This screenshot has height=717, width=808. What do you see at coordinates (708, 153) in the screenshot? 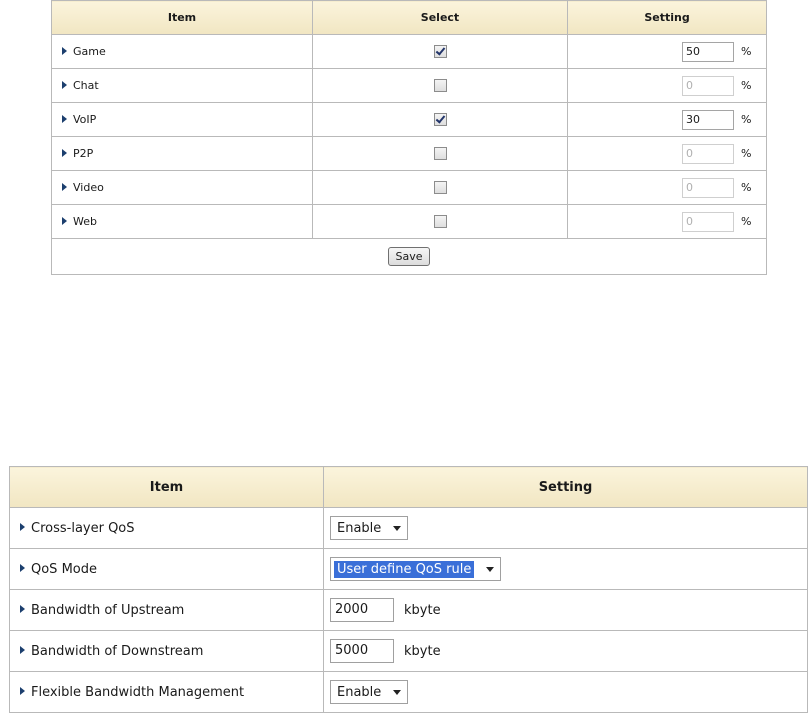
I see `percent-input-p2p: 0` at bounding box center [708, 153].